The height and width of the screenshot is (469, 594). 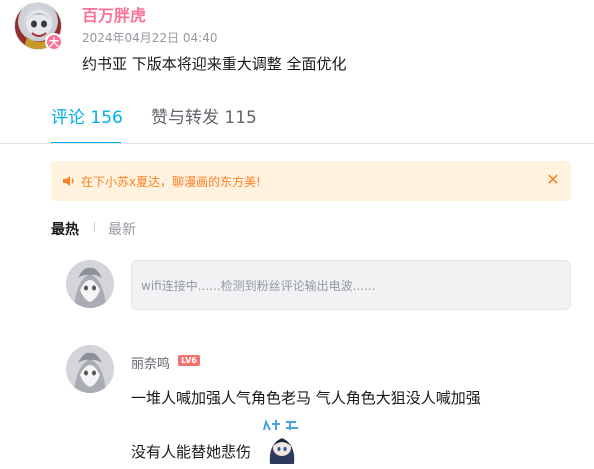 What do you see at coordinates (114, 14) in the screenshot?
I see `post-username: 百万胖虎` at bounding box center [114, 14].